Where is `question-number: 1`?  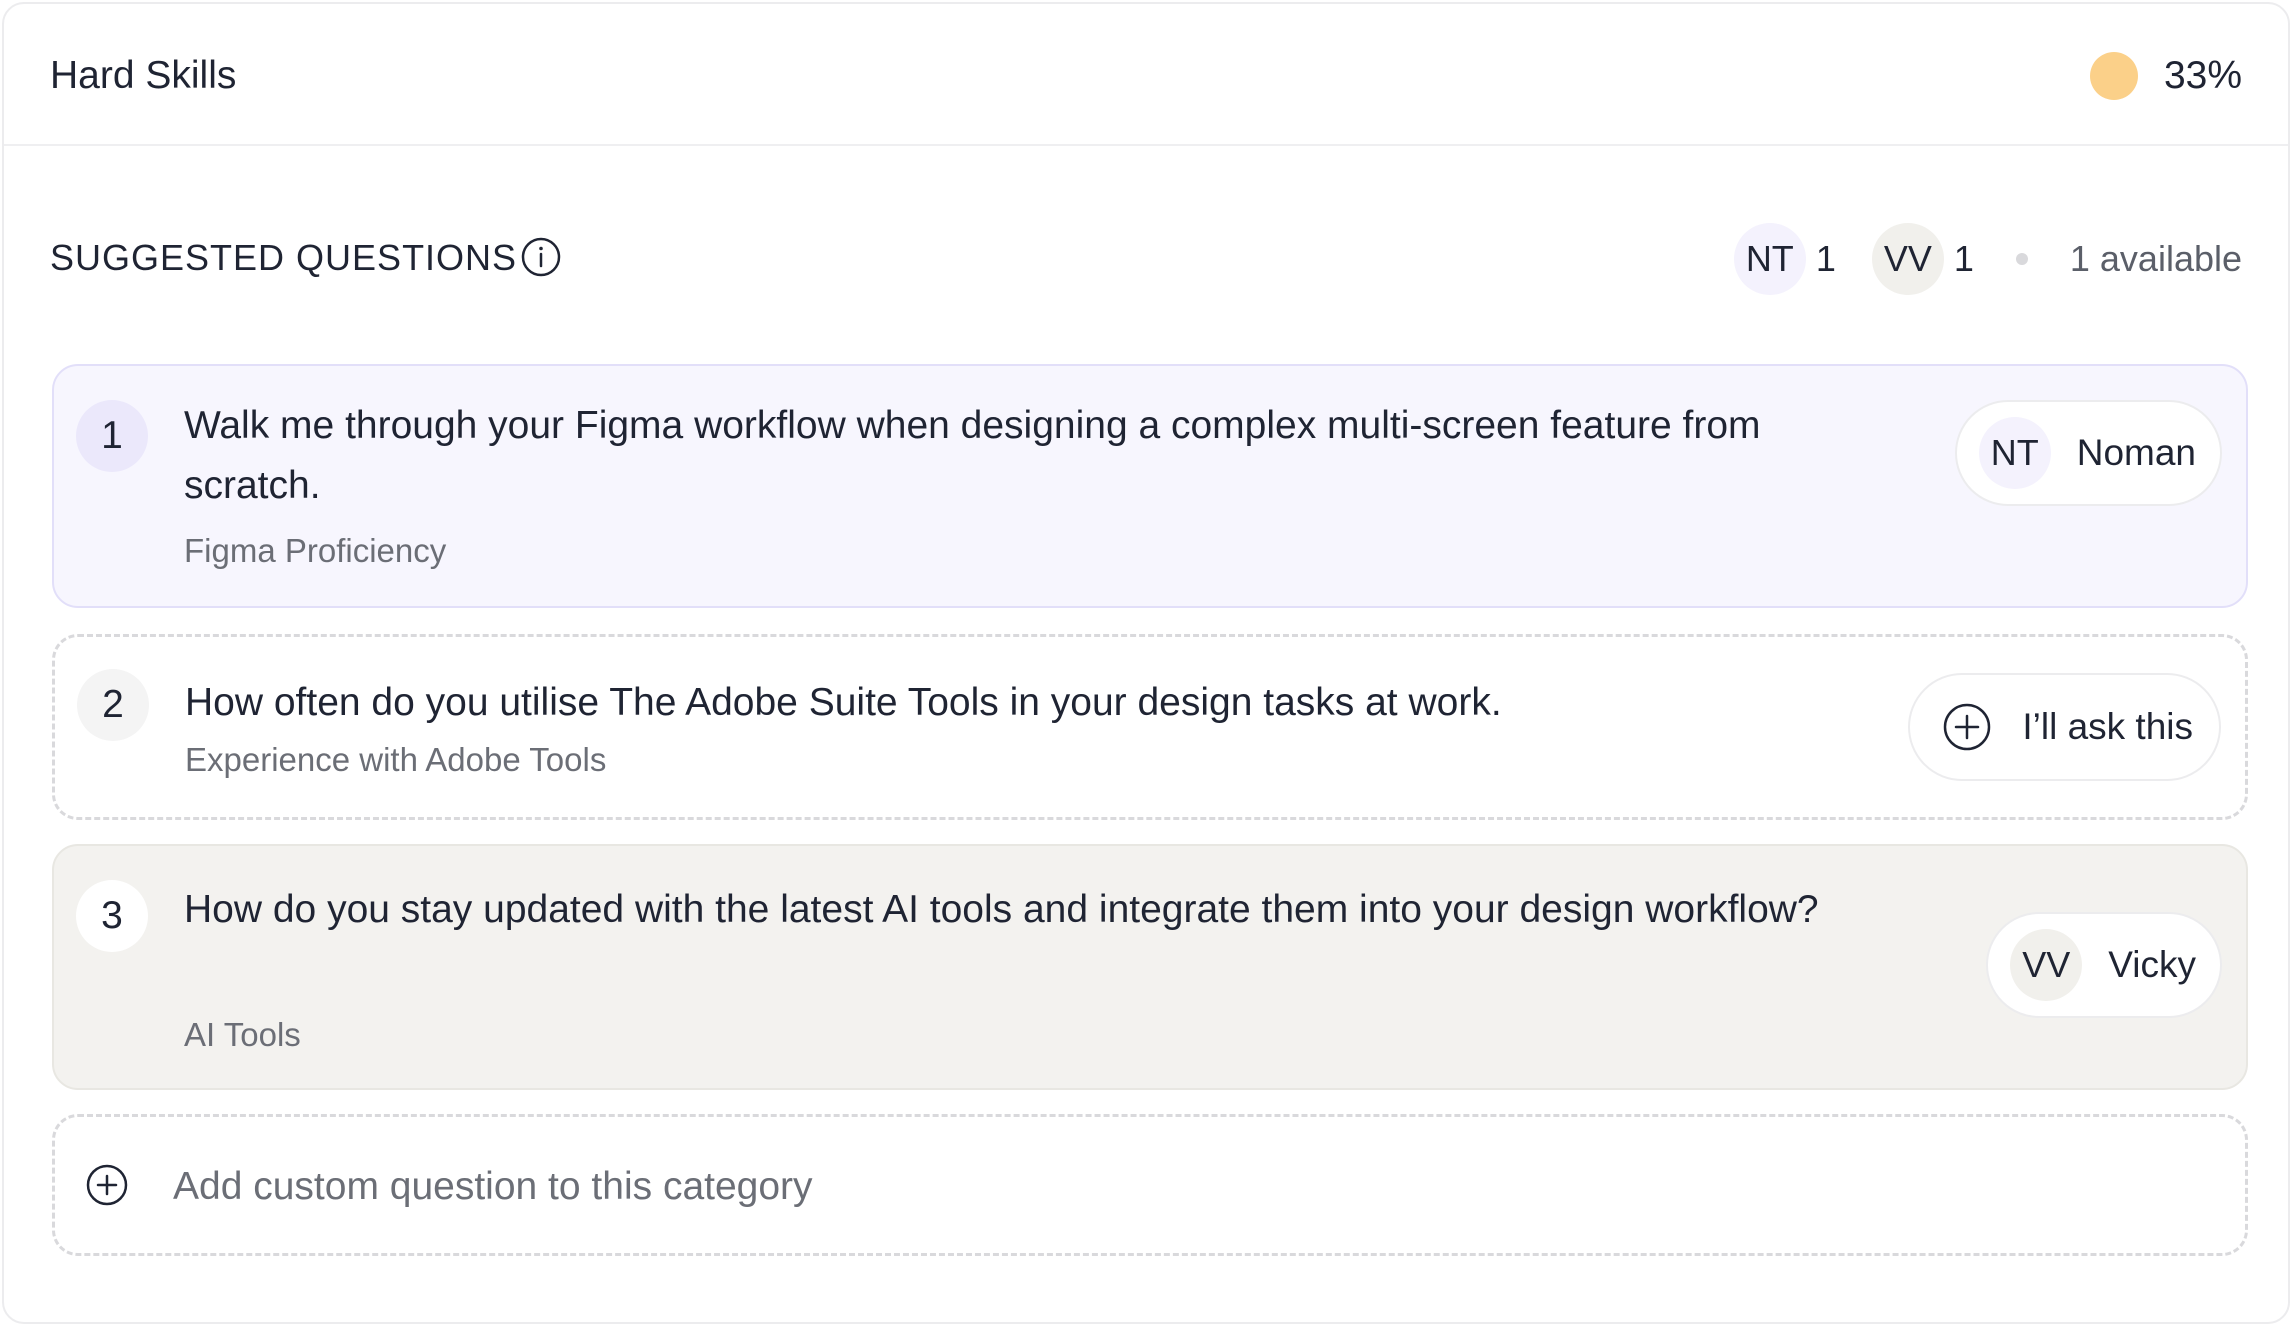
question-number: 1 is located at coordinates (112, 436).